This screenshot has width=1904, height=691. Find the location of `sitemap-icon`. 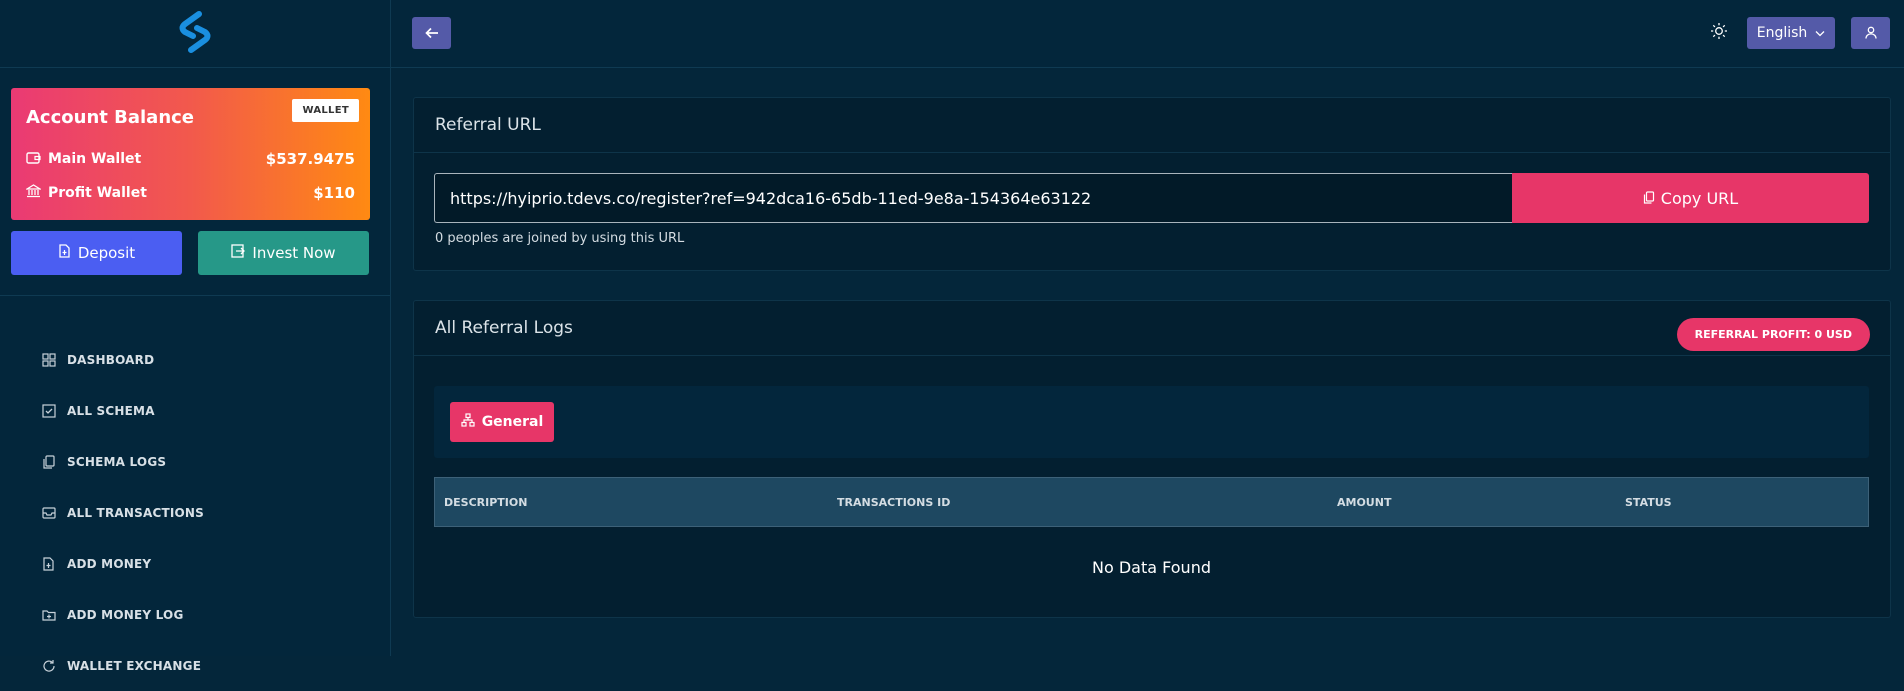

sitemap-icon is located at coordinates (468, 422).